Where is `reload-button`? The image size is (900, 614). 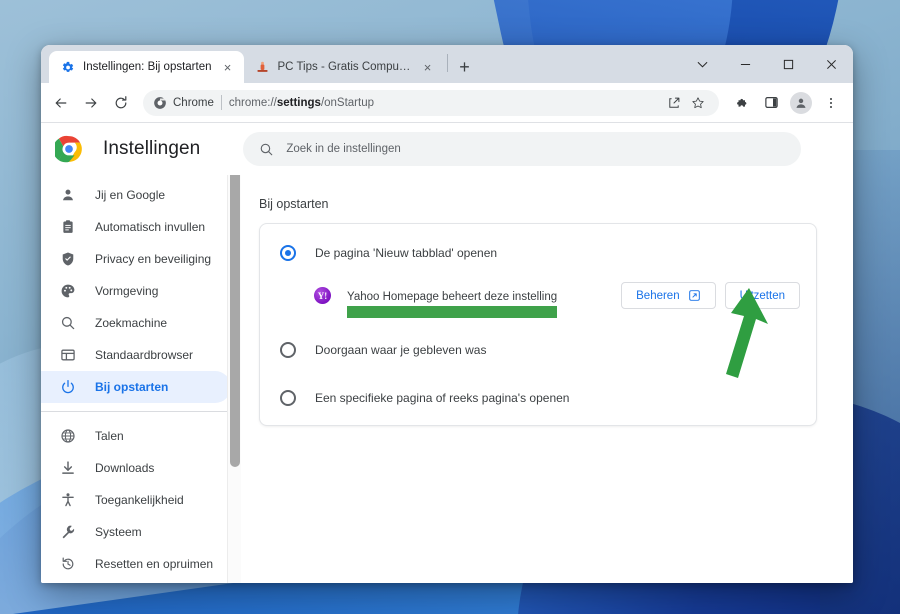
reload-button is located at coordinates (121, 103).